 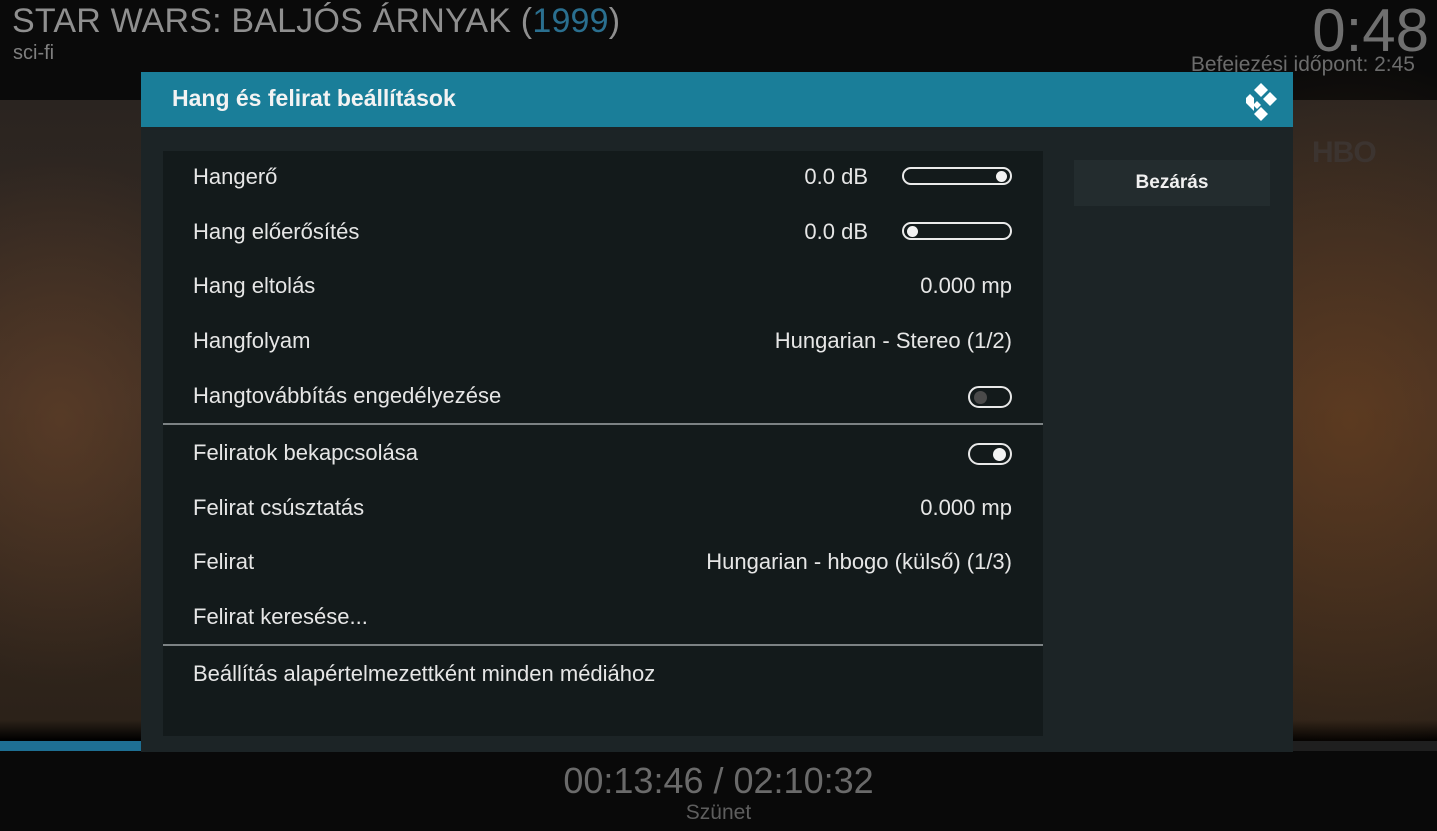 I want to click on setting-label: Hang eltolás, so click(x=254, y=285).